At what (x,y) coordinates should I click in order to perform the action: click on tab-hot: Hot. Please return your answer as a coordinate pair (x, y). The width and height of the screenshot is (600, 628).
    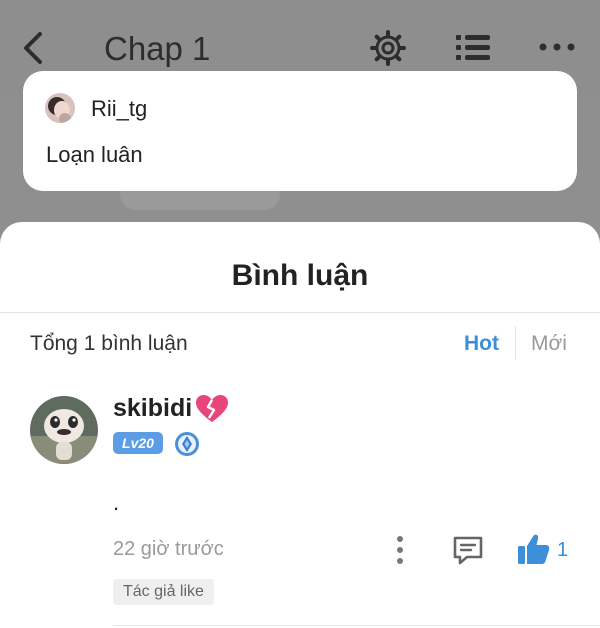
    Looking at the image, I should click on (481, 344).